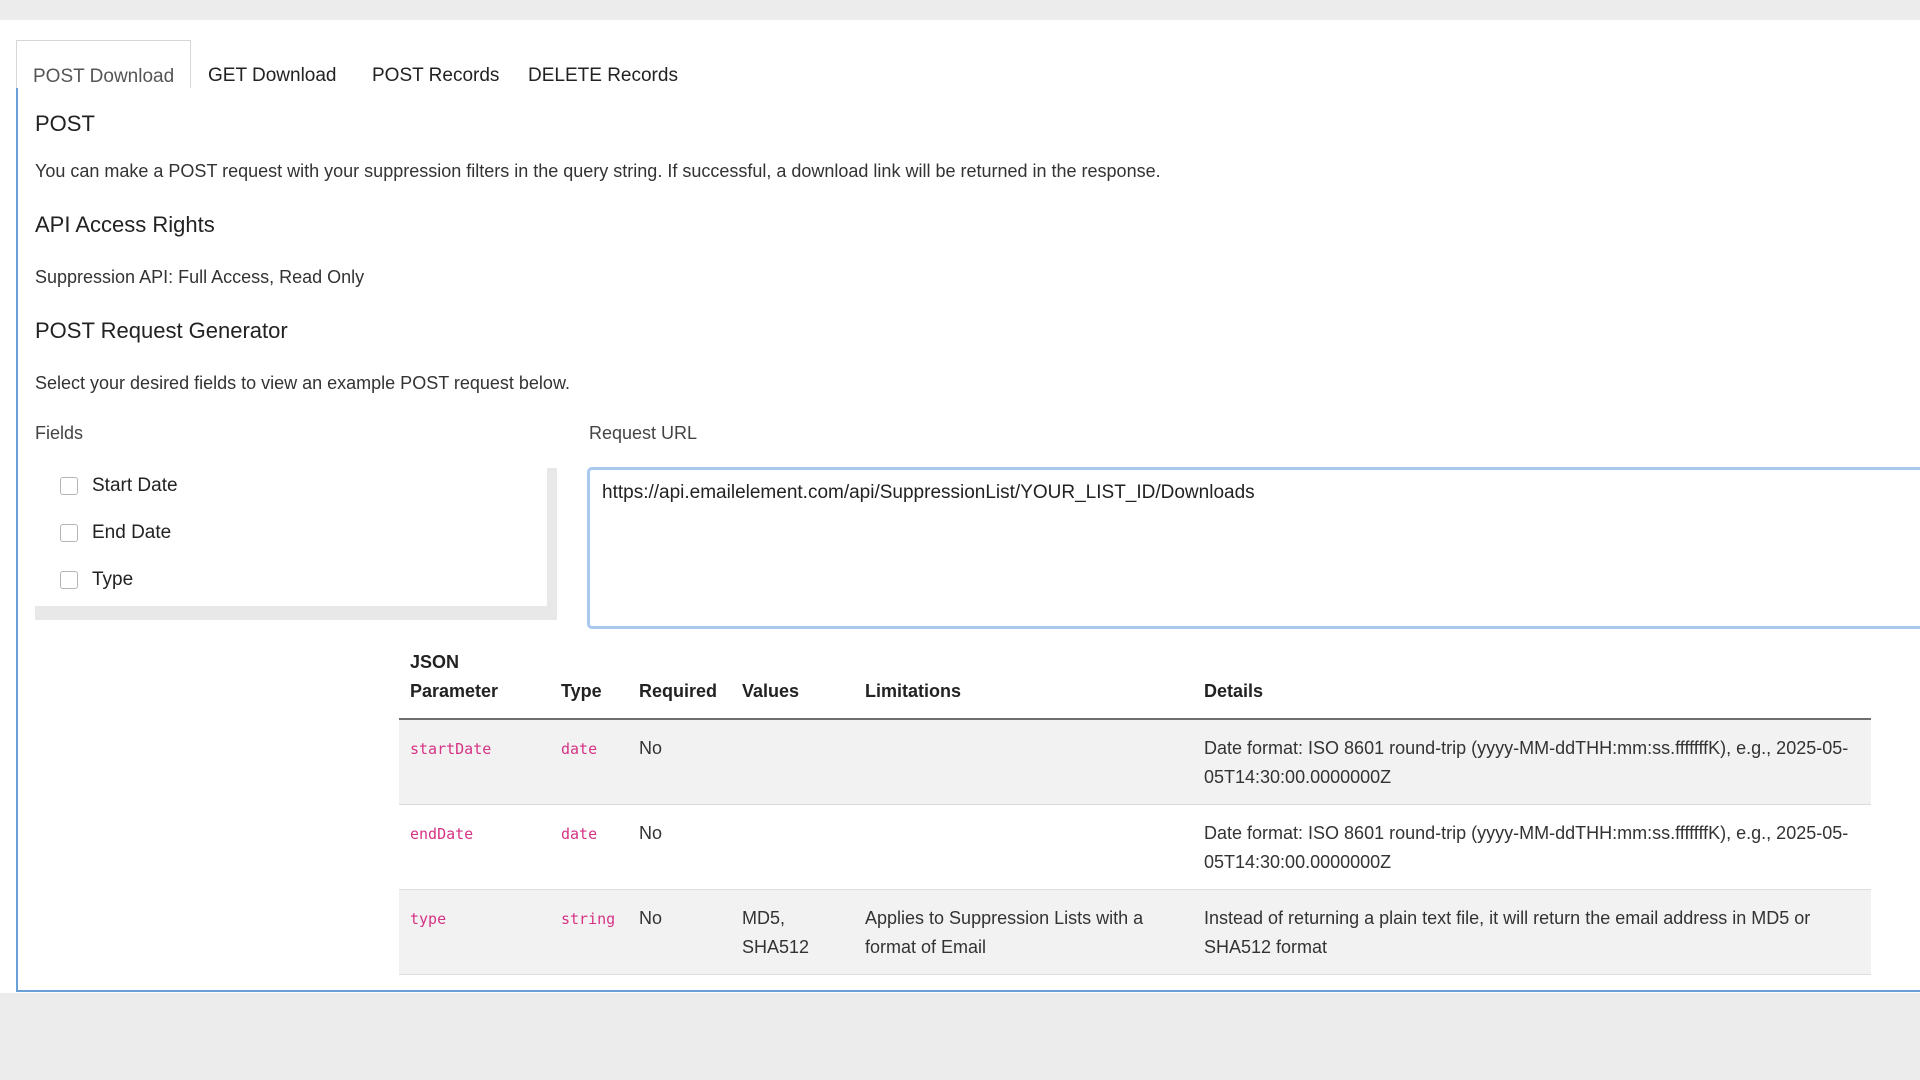  I want to click on header-details: Details, so click(1532, 679).